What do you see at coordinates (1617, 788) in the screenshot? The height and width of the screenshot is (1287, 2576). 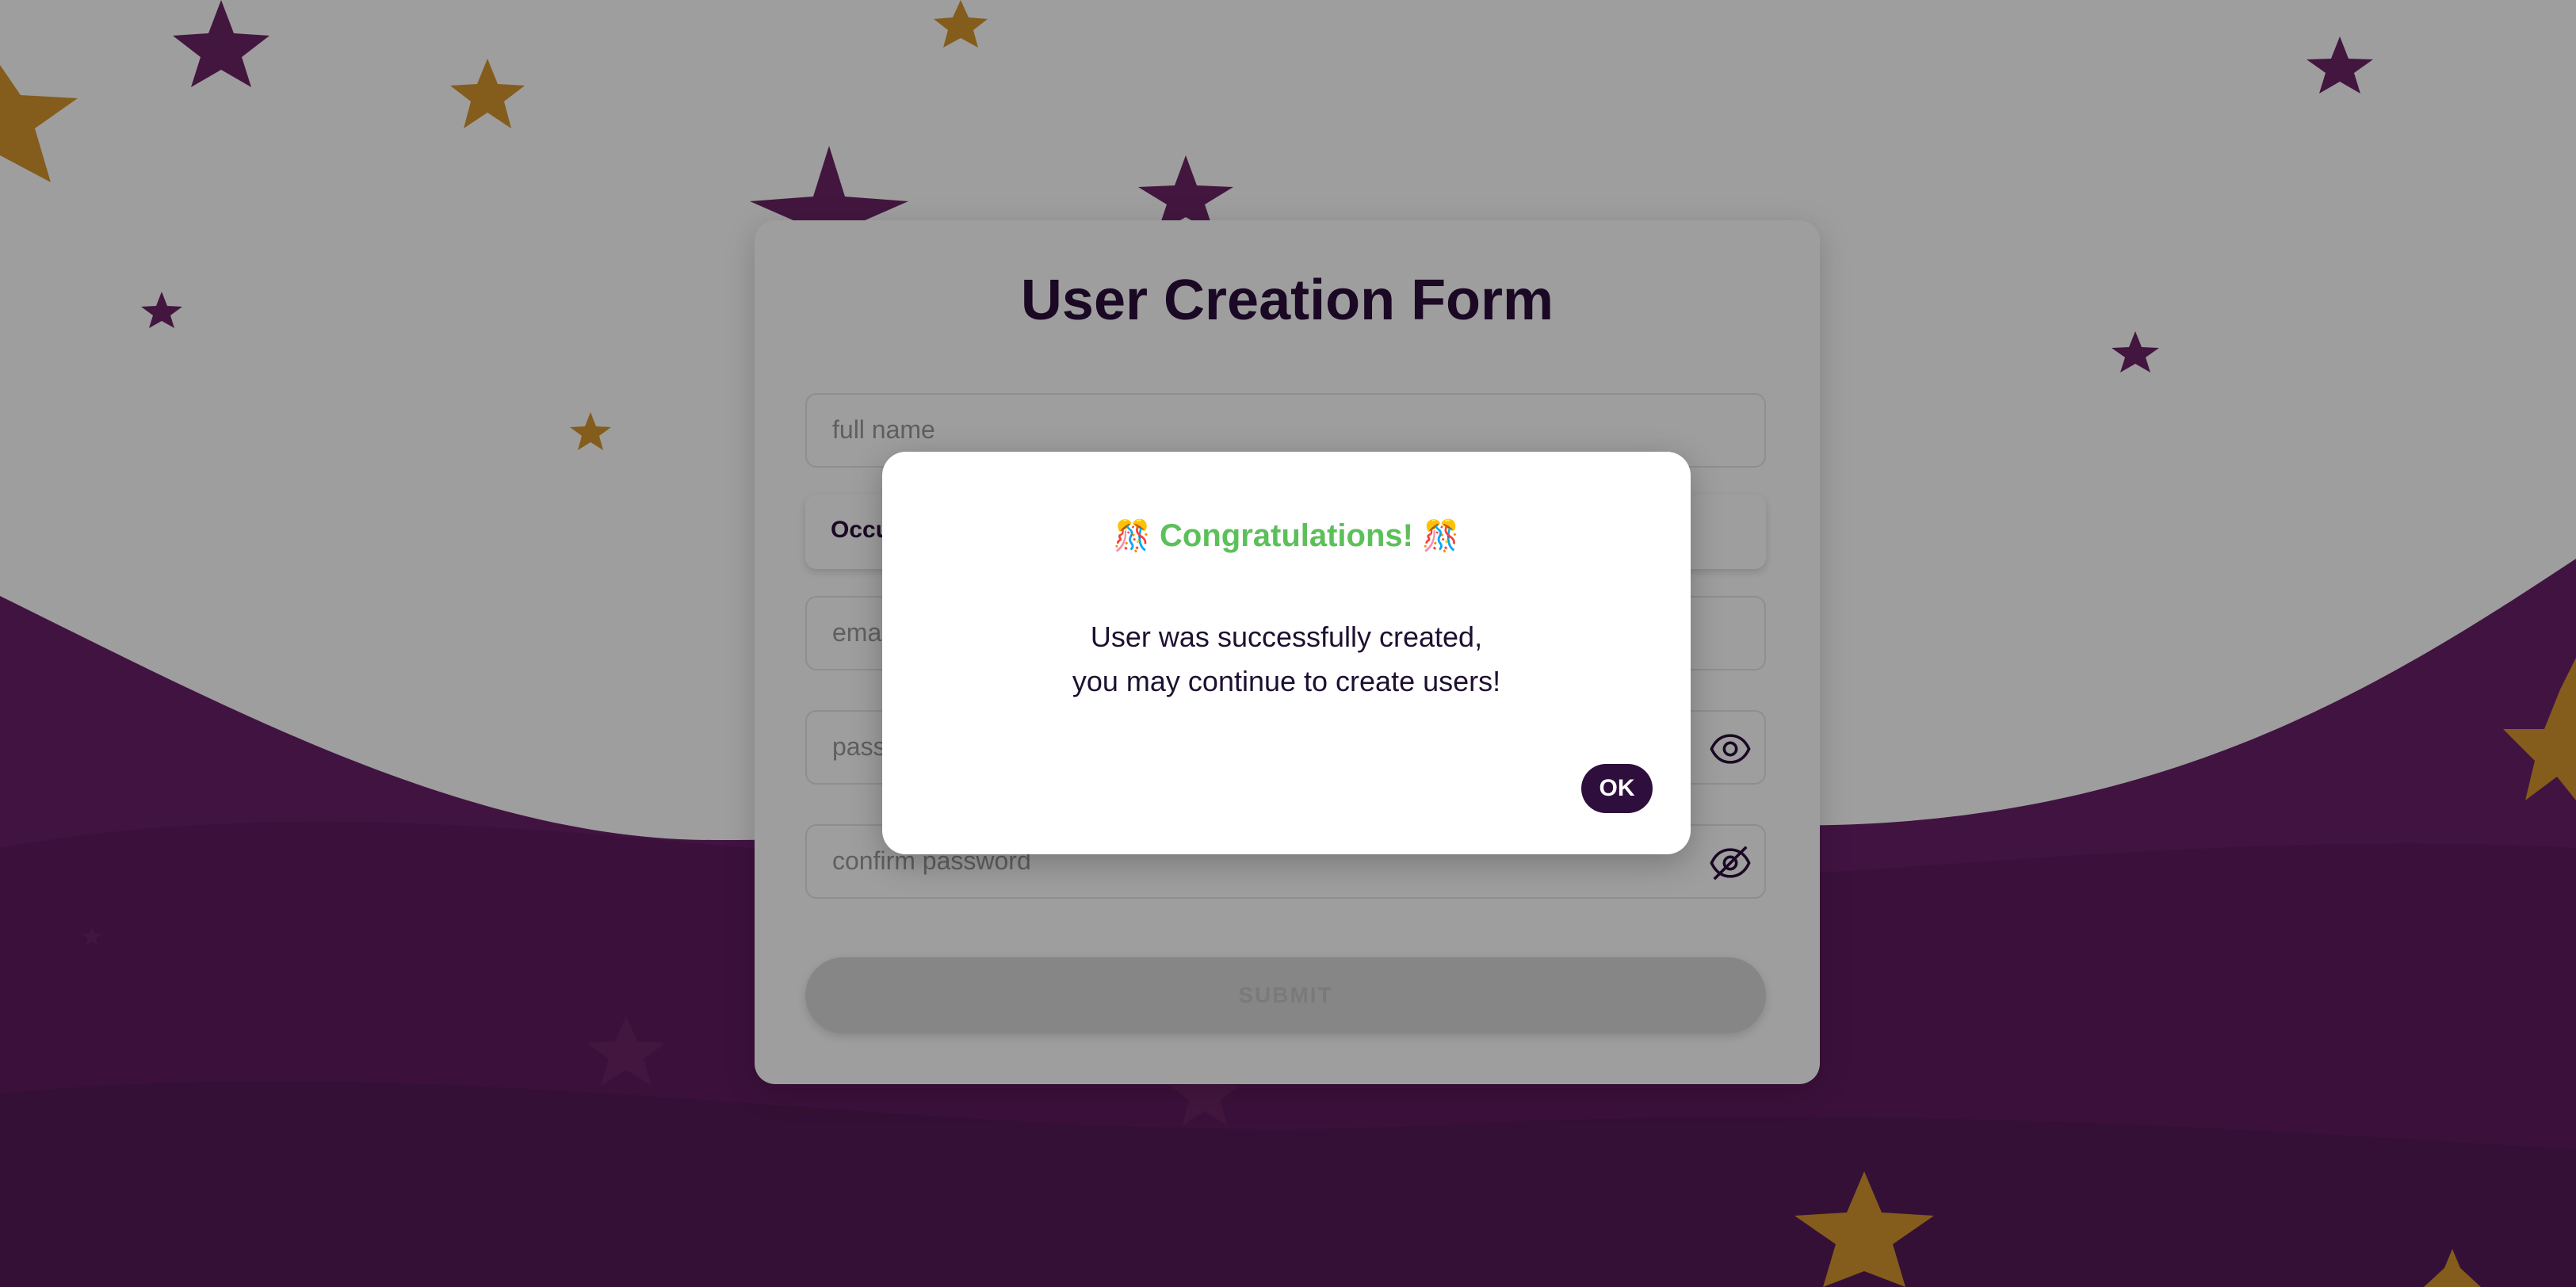 I see `ok-button: OK` at bounding box center [1617, 788].